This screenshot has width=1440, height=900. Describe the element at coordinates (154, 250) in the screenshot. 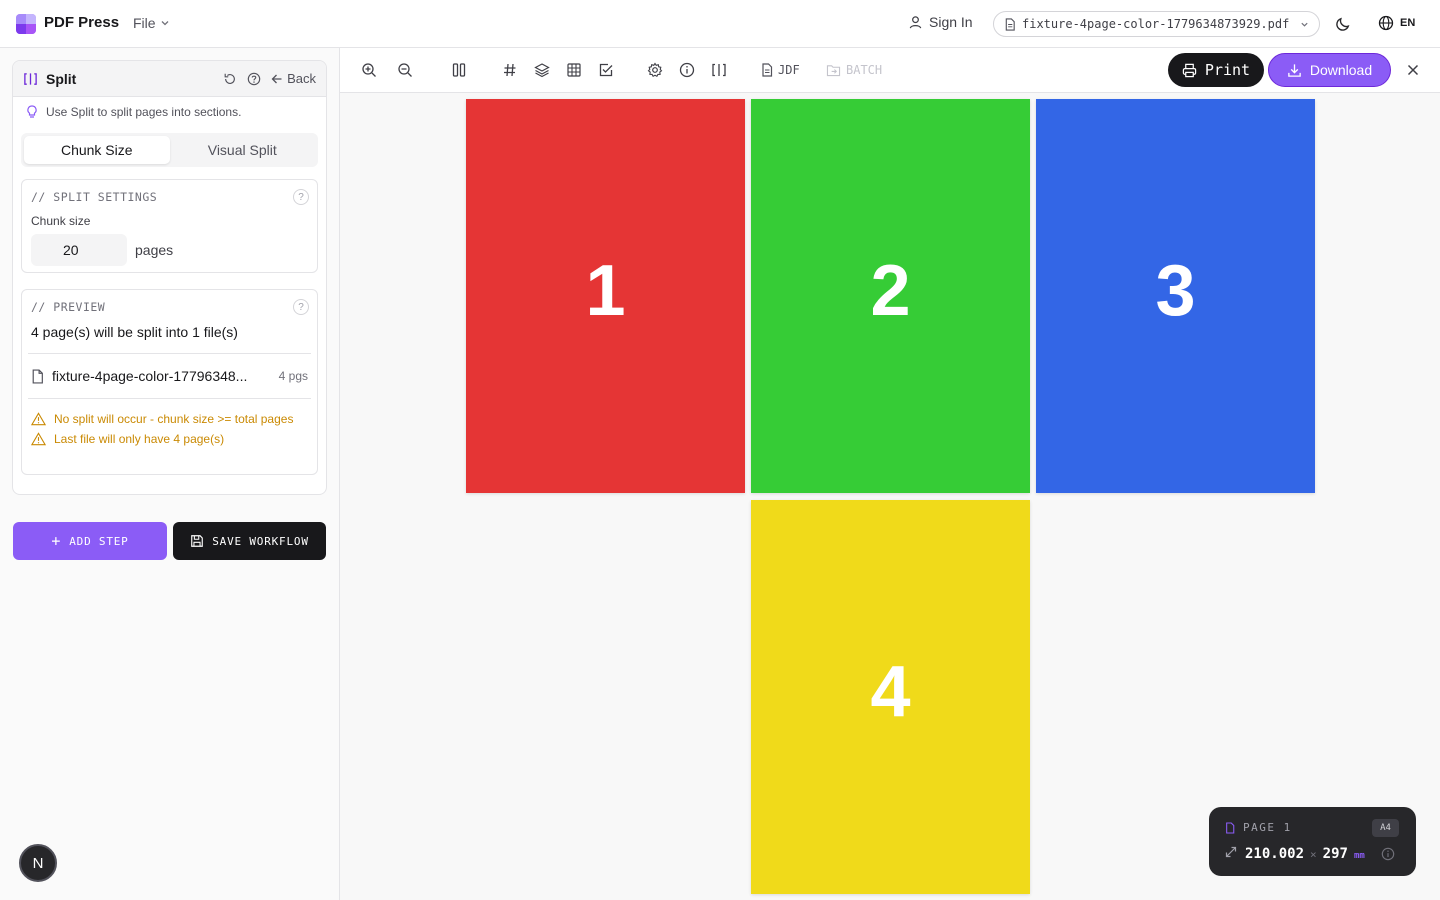

I see `chunk-size-unit: pages` at that location.